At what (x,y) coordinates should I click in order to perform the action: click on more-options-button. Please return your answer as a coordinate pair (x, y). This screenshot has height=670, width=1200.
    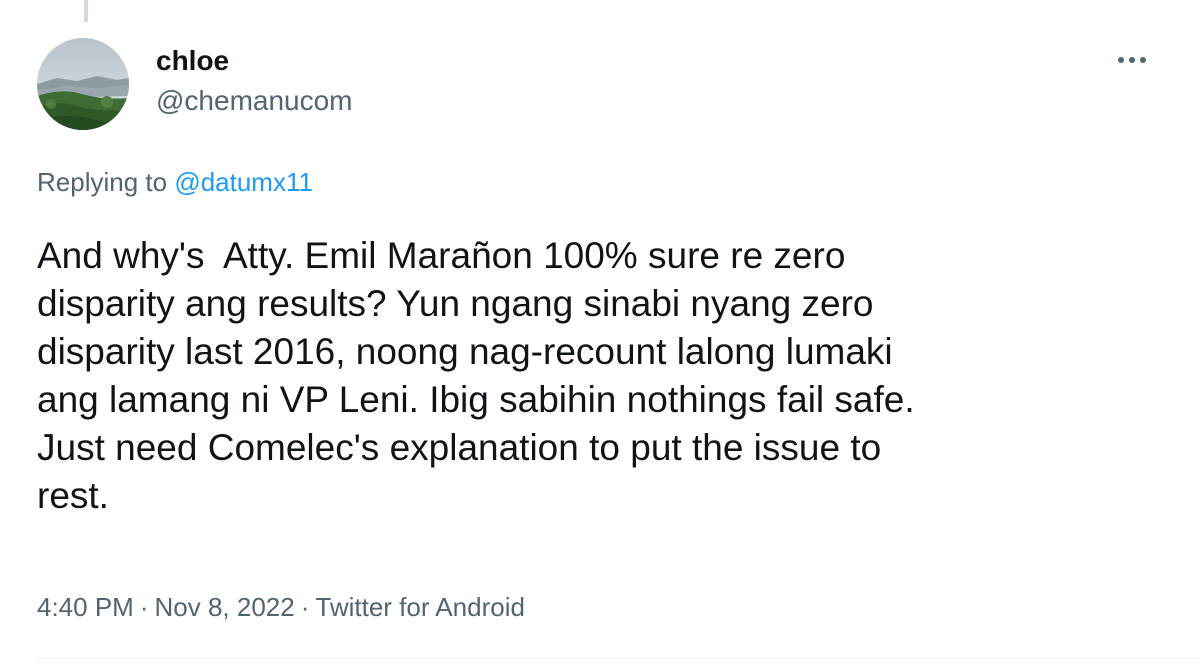
    Looking at the image, I should click on (1132, 60).